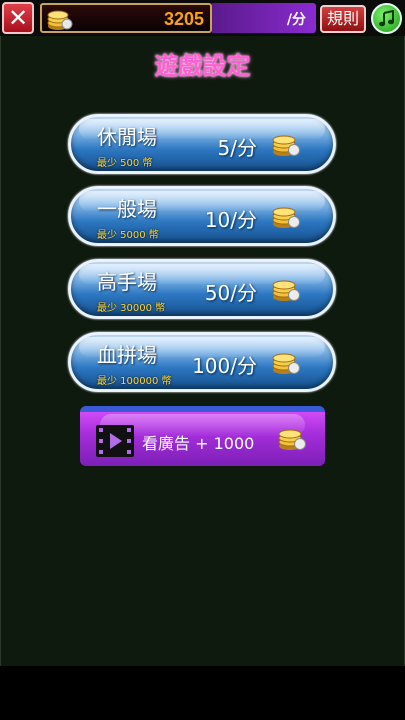 Image resolution: width=405 pixels, height=720 pixels. Describe the element at coordinates (127, 282) in the screenshot. I see `room-name: 高手場` at that location.